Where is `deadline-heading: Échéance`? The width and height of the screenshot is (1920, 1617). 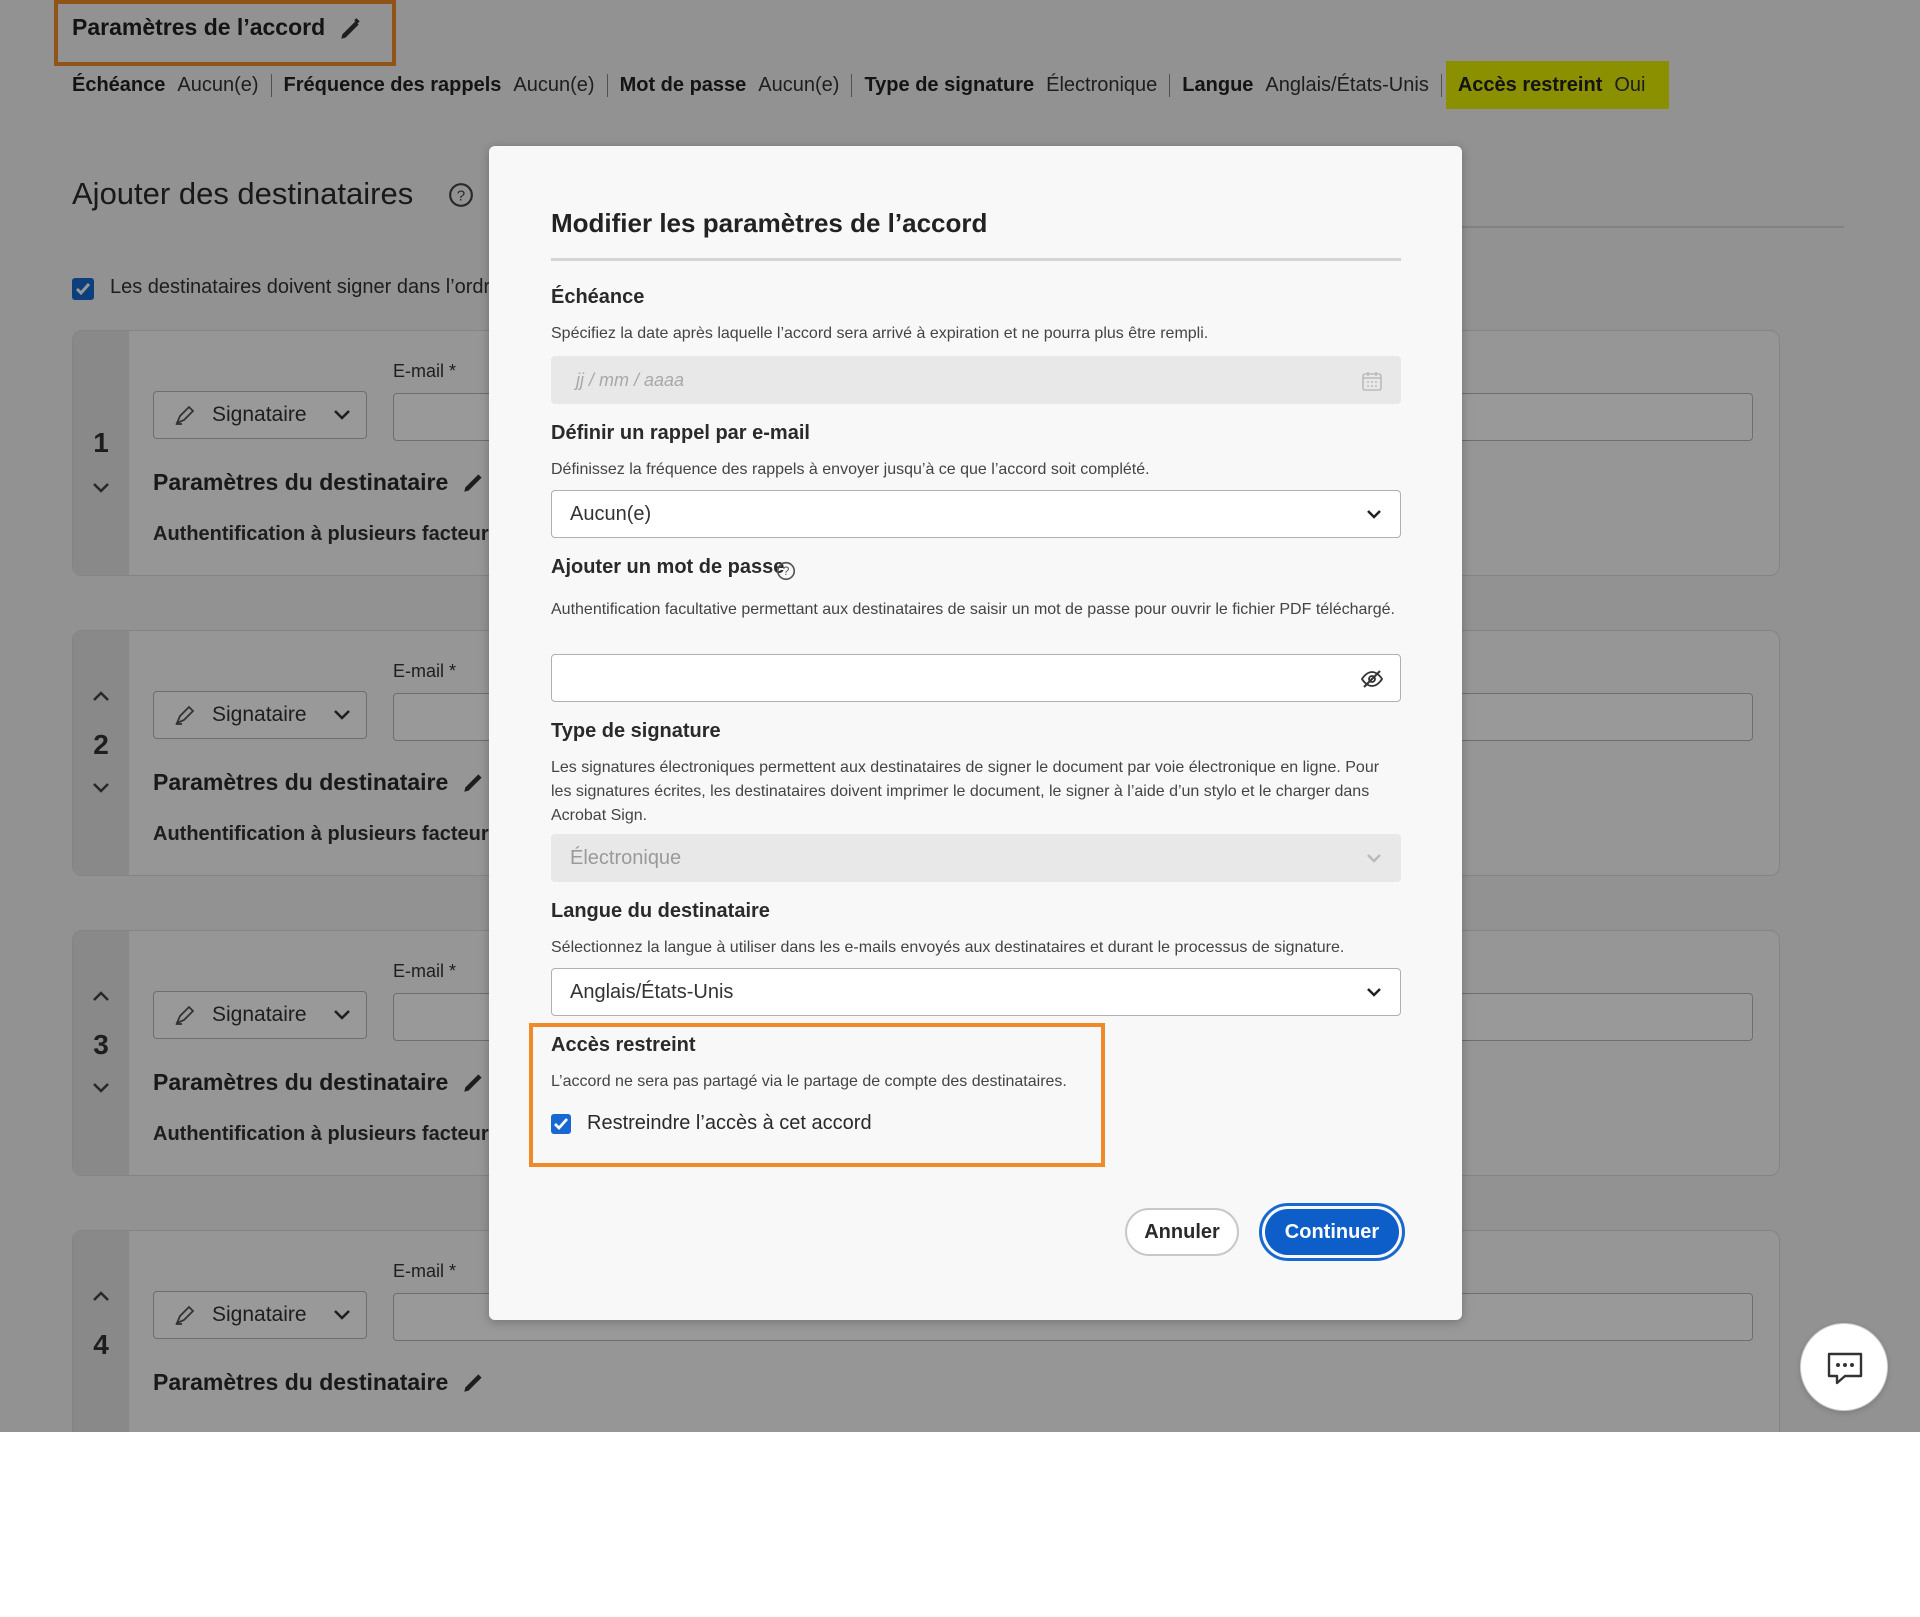 deadline-heading: Échéance is located at coordinates (598, 297).